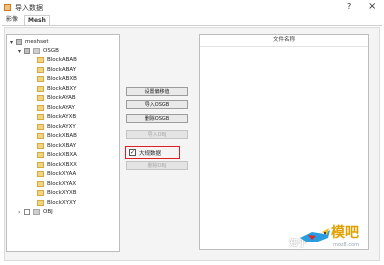 This screenshot has width=384, height=265. What do you see at coordinates (29, 8) in the screenshot?
I see `window-title: 导入数据` at bounding box center [29, 8].